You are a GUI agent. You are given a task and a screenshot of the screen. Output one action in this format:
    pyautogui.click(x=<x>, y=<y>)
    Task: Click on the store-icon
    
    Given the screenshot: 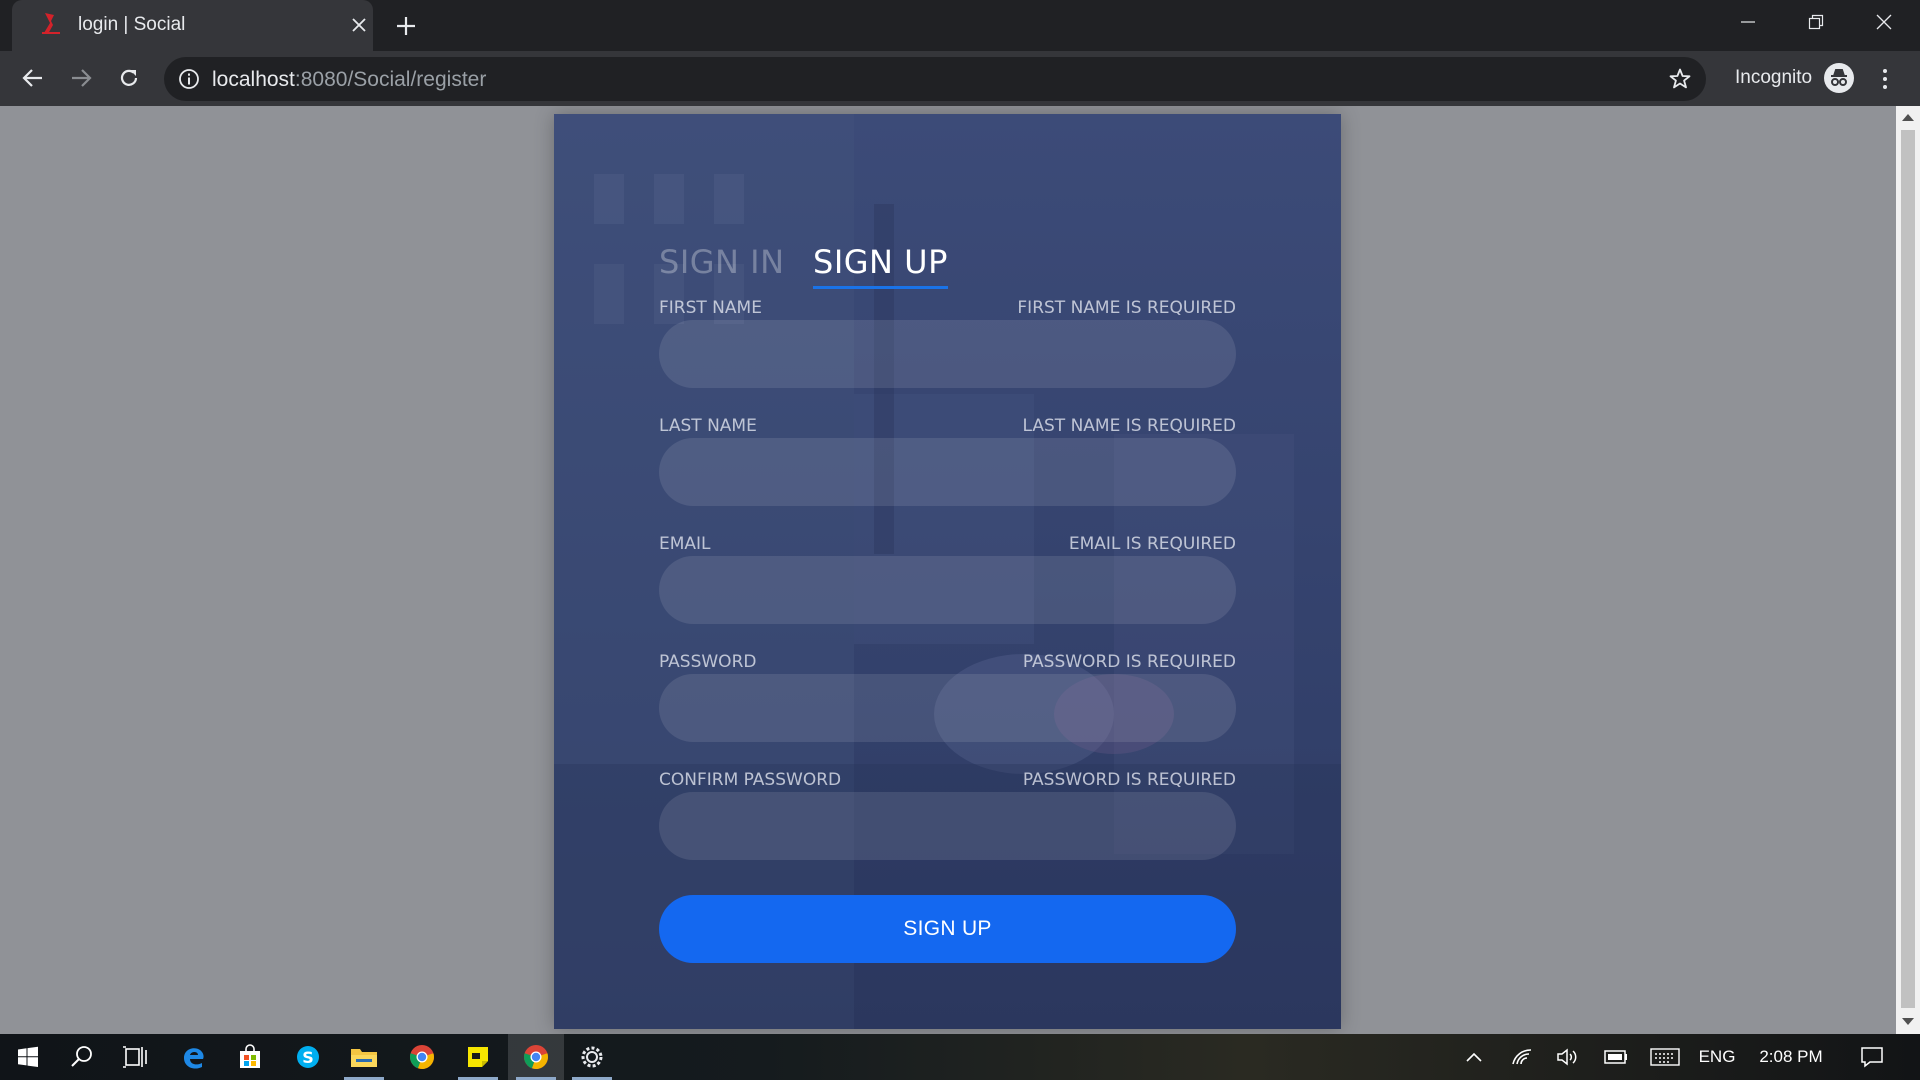 What is the action you would take?
    pyautogui.click(x=250, y=1057)
    